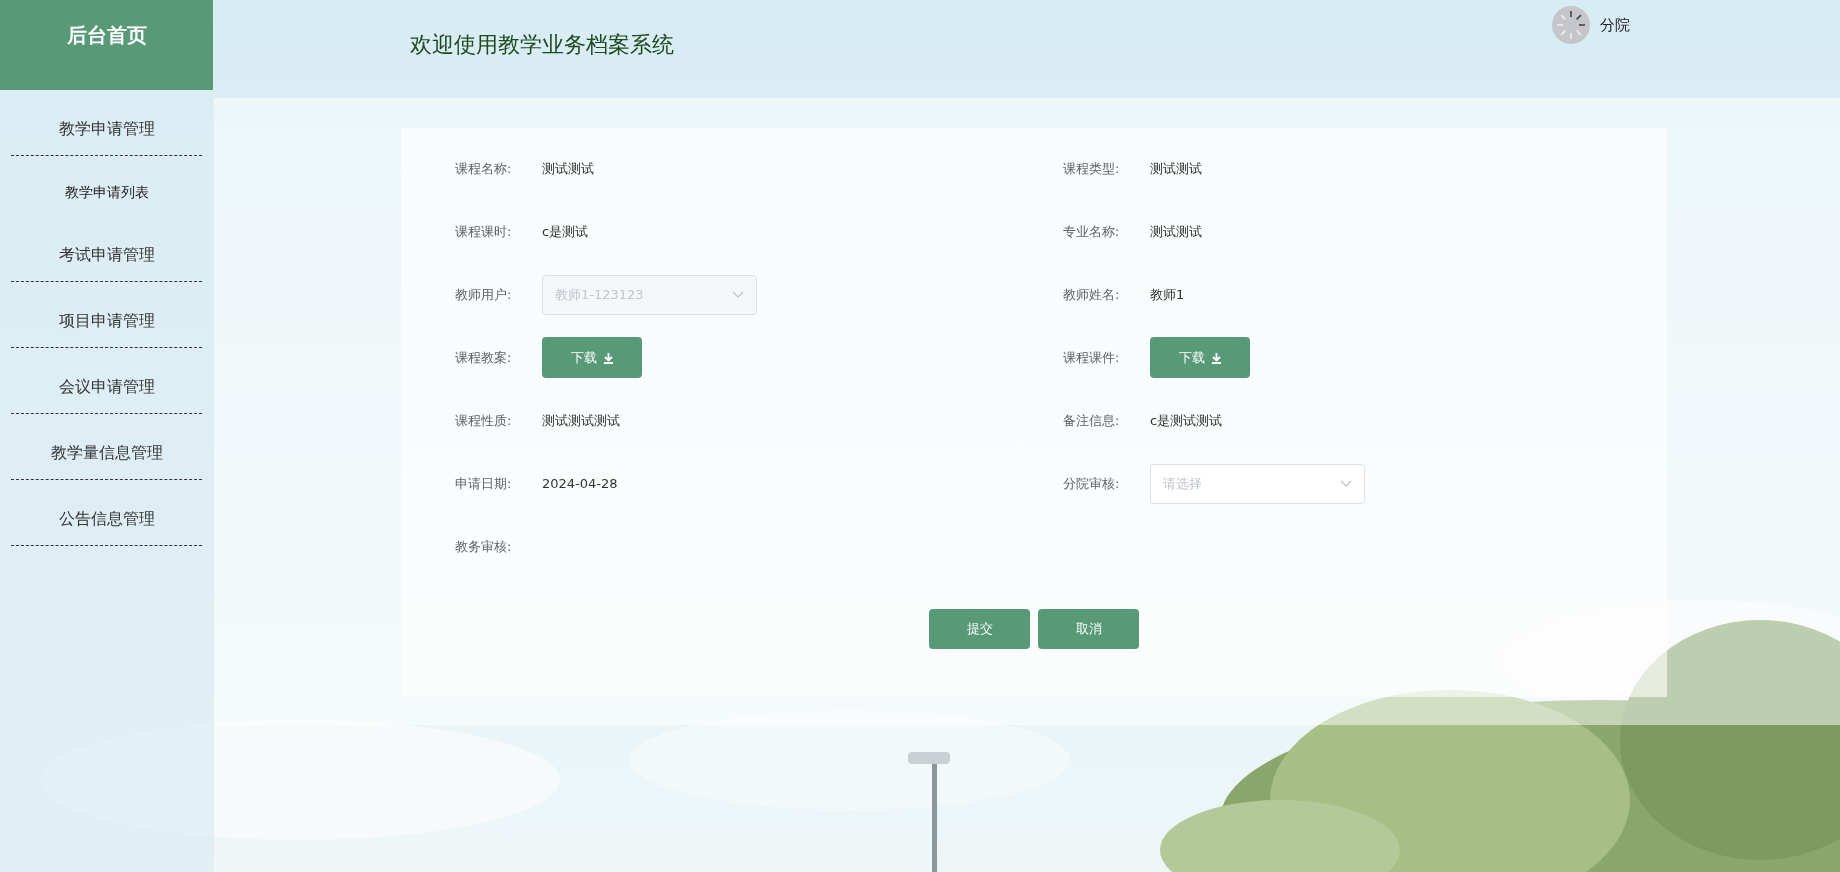  Describe the element at coordinates (106, 518) in the screenshot. I see `sidebar-item: 公告信息管理` at that location.